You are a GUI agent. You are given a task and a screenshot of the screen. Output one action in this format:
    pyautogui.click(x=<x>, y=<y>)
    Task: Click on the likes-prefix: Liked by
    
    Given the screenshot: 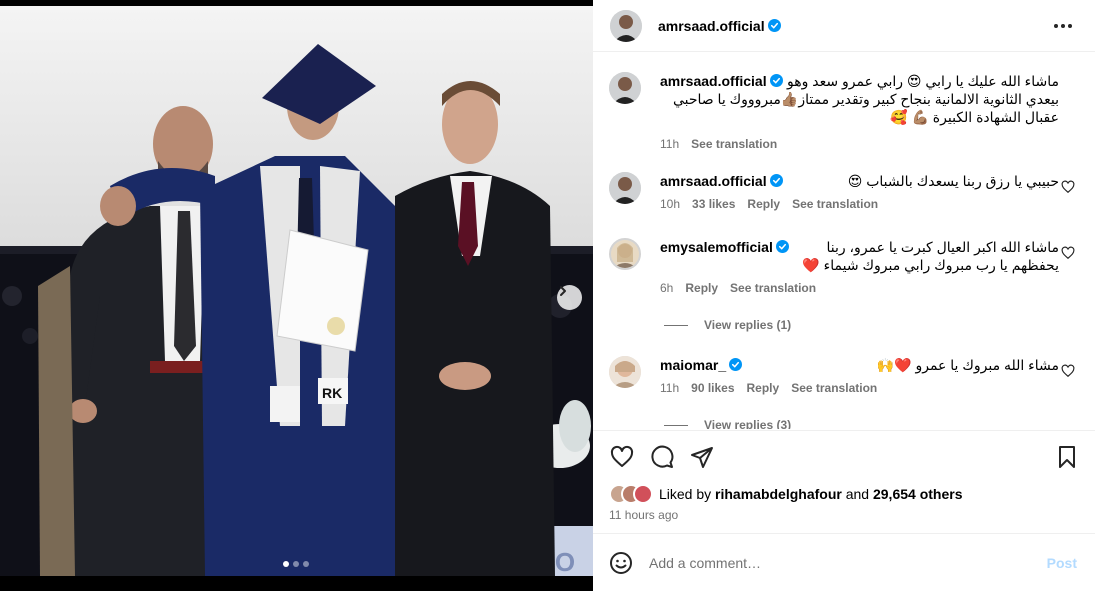 What is the action you would take?
    pyautogui.click(x=687, y=494)
    